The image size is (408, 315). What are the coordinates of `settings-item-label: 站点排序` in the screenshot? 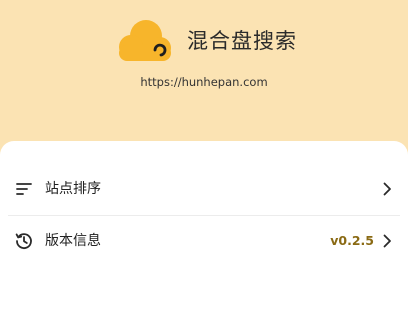 It's located at (73, 189).